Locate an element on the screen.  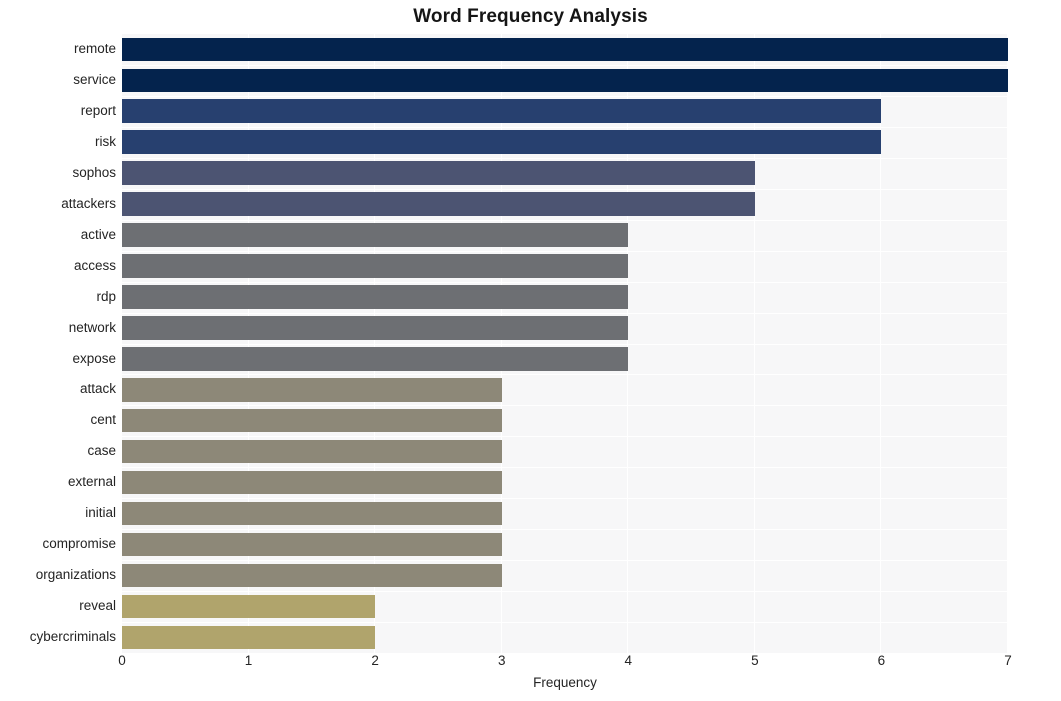
bar-expose is located at coordinates (375, 359).